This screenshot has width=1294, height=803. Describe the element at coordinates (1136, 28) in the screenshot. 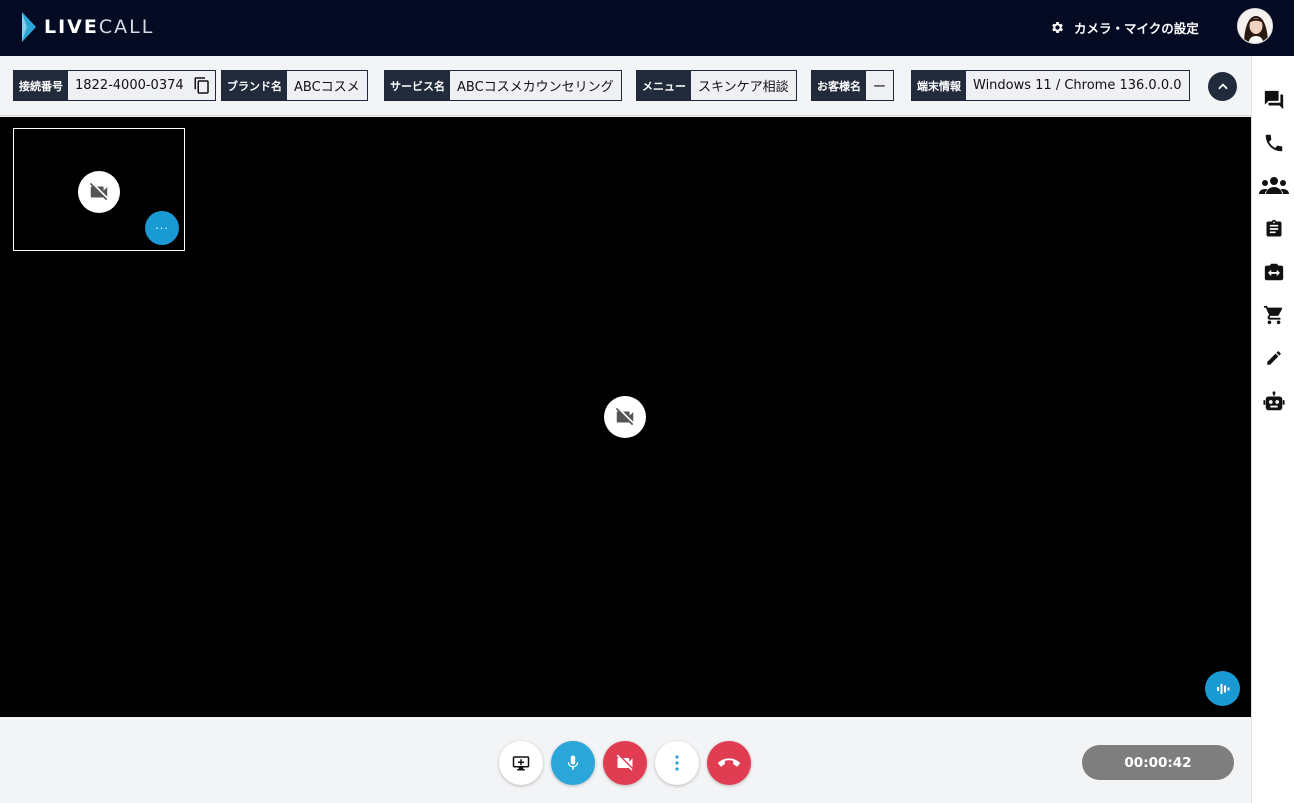

I see `settings-label: カメラ・マイクの設定` at that location.